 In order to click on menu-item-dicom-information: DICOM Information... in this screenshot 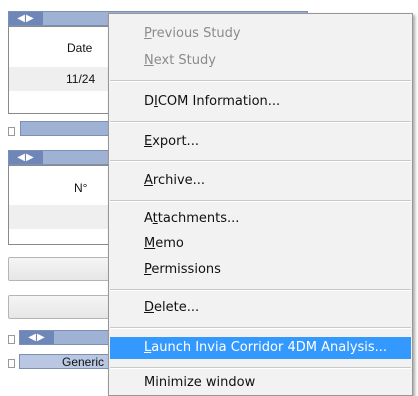, I will do `click(260, 102)`.